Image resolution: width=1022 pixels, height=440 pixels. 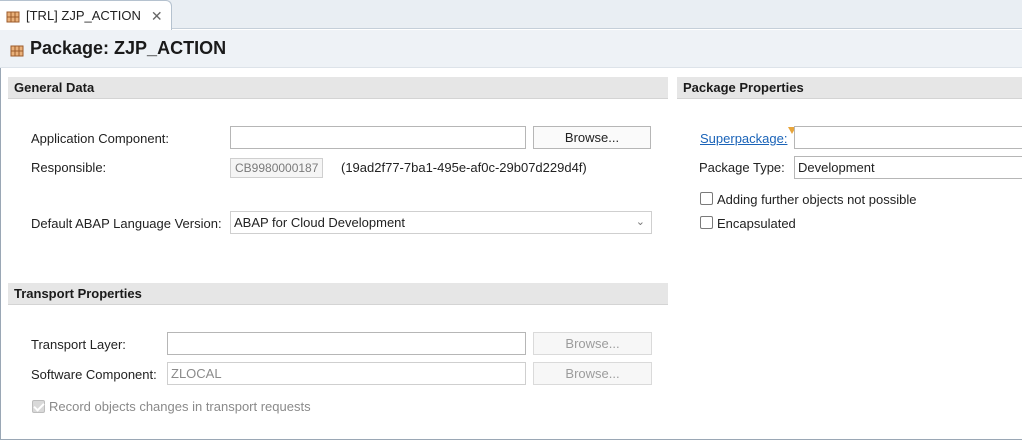 I want to click on responsible-label: Responsible:, so click(x=69, y=167).